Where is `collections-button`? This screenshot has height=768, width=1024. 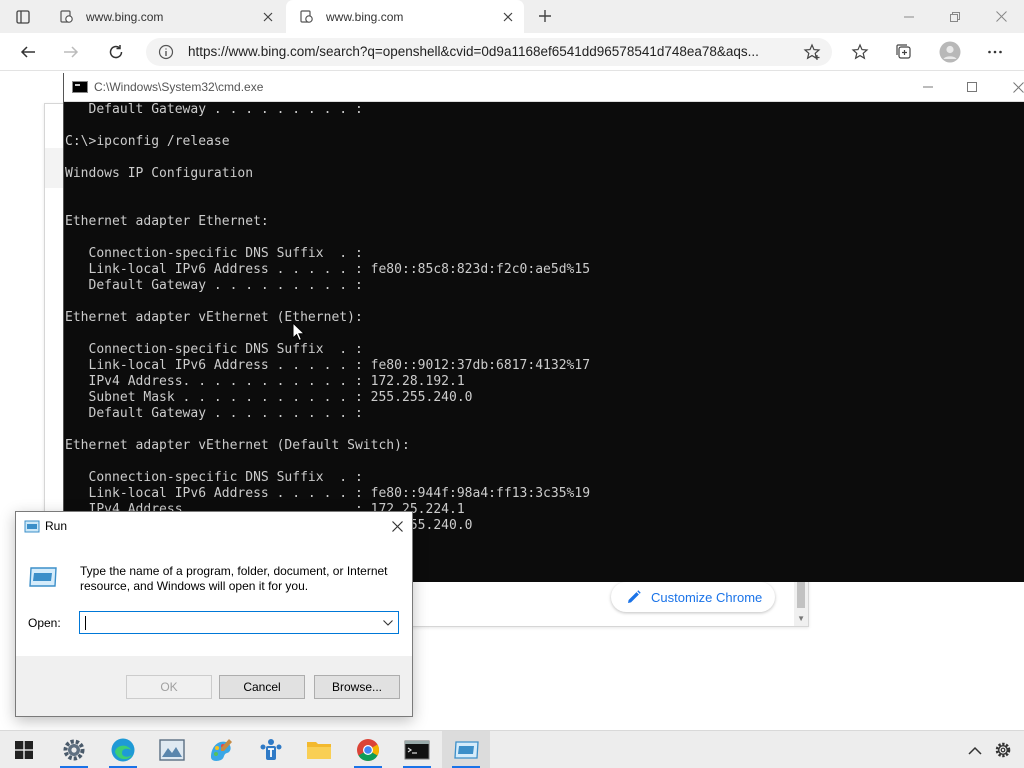
collections-button is located at coordinates (904, 52).